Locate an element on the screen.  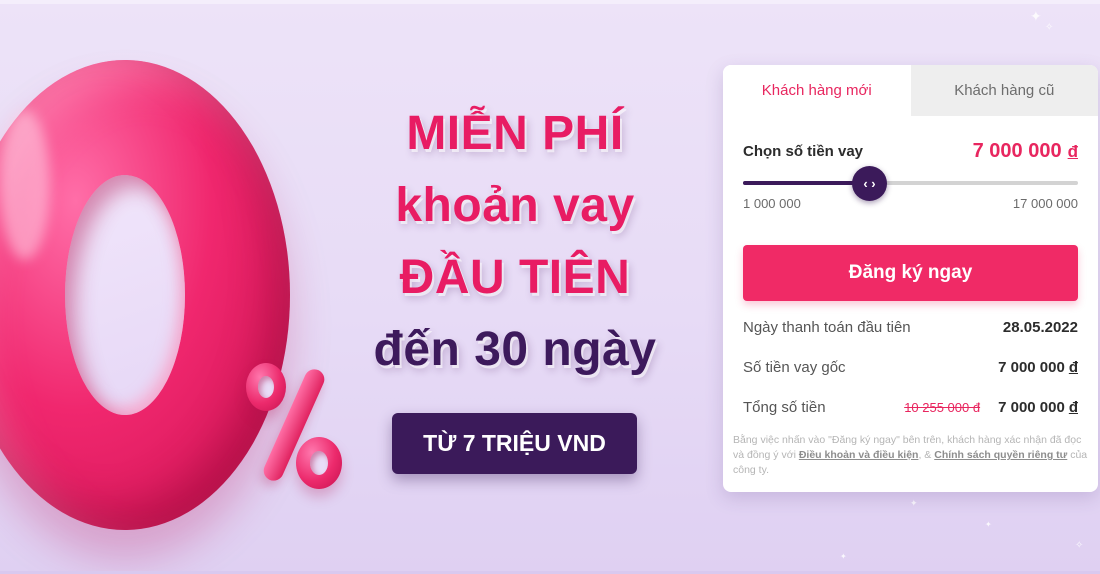
headline-line-2: khoản vay is located at coordinates (515, 205).